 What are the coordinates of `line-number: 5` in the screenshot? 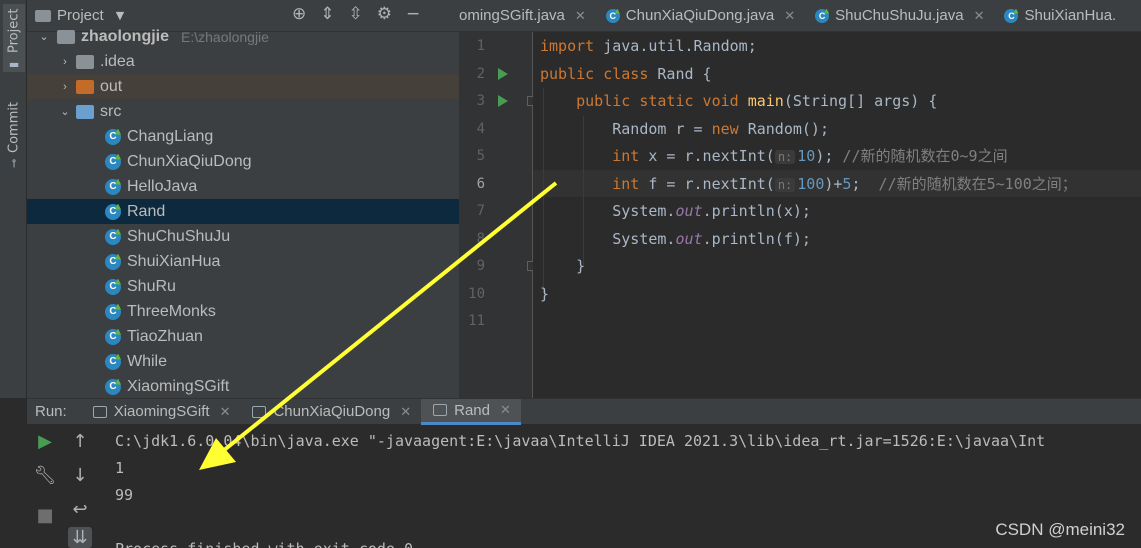 It's located at (480, 156).